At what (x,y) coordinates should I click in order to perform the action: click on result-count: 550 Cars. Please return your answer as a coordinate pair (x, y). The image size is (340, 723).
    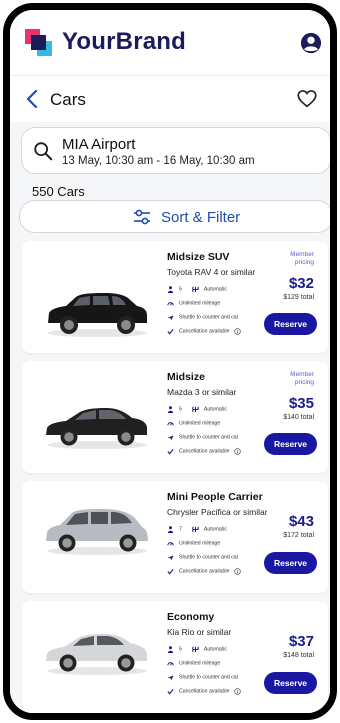
    Looking at the image, I should click on (58, 191).